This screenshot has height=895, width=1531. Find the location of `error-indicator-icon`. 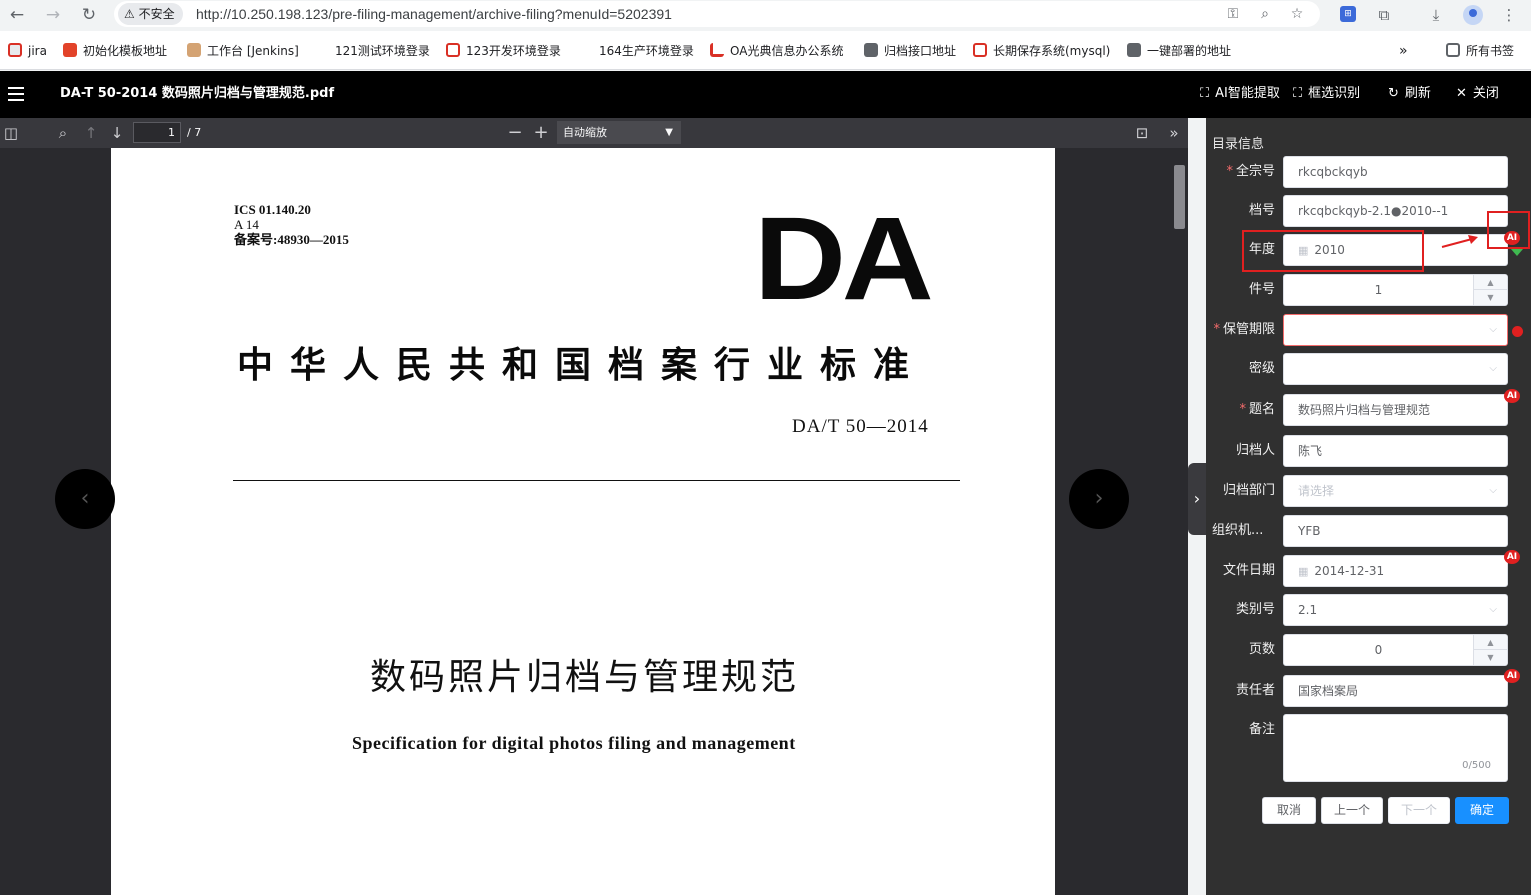

error-indicator-icon is located at coordinates (1517, 331).